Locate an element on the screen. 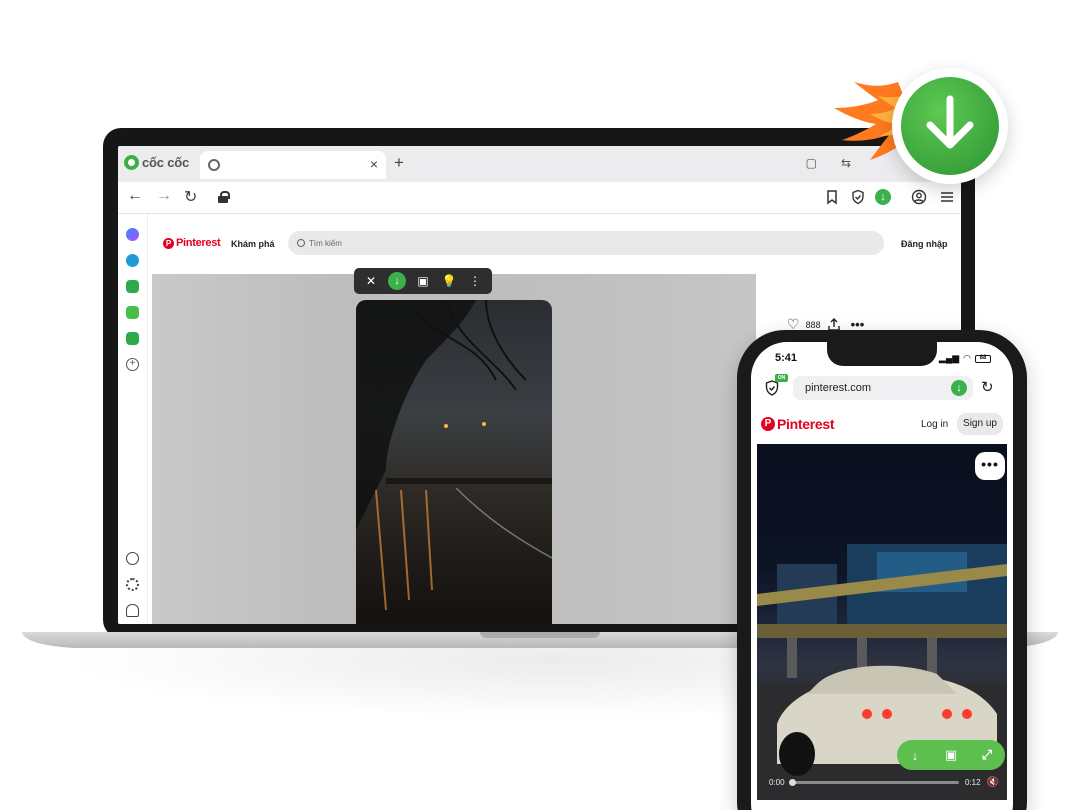  screenshot-icon: ▢ is located at coordinates (811, 163).